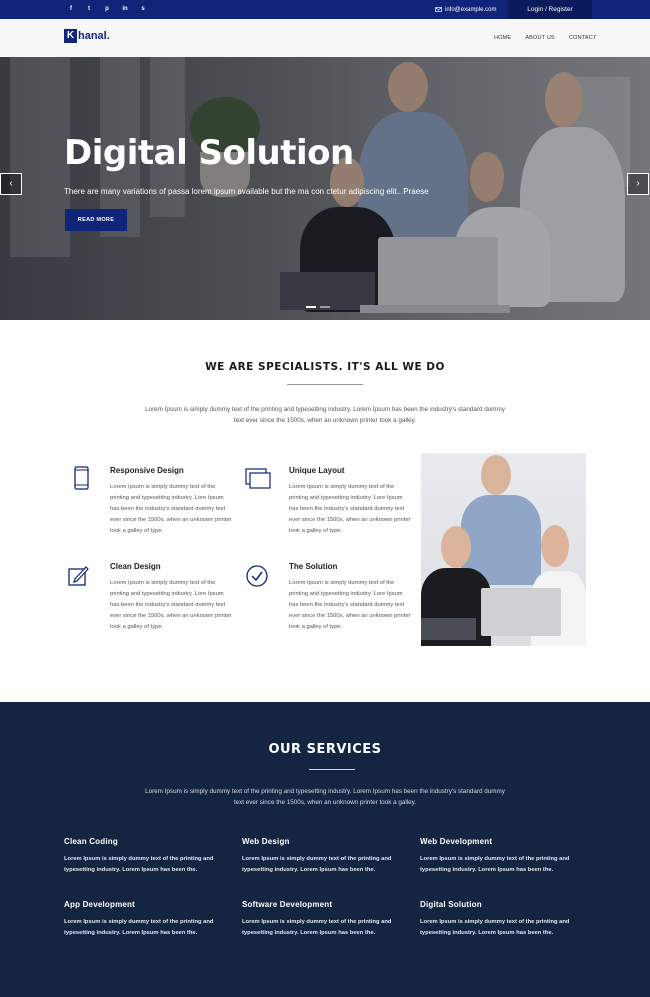 The height and width of the screenshot is (997, 650). What do you see at coordinates (100, 904) in the screenshot?
I see `service-title: App Development` at bounding box center [100, 904].